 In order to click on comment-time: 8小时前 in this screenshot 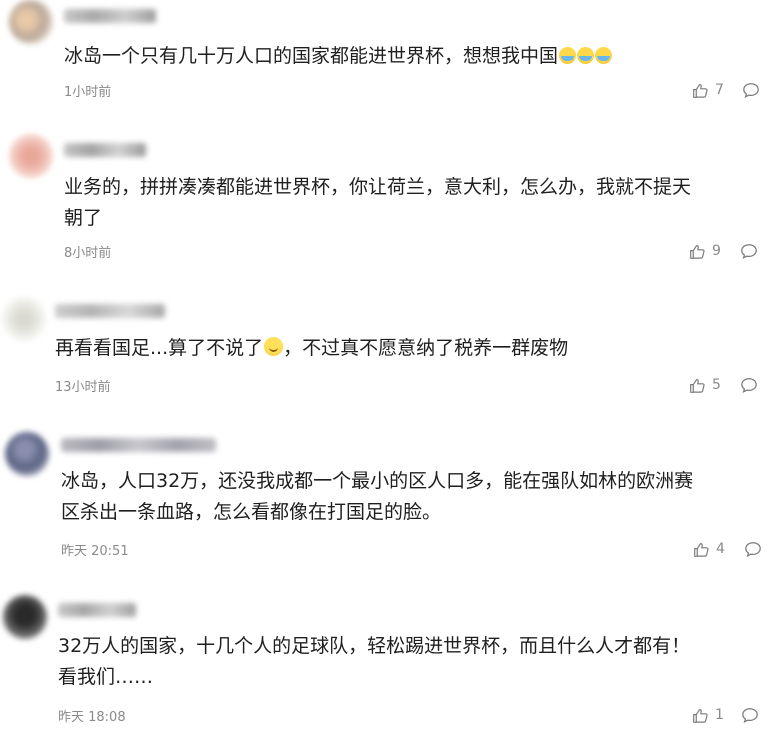, I will do `click(88, 253)`.